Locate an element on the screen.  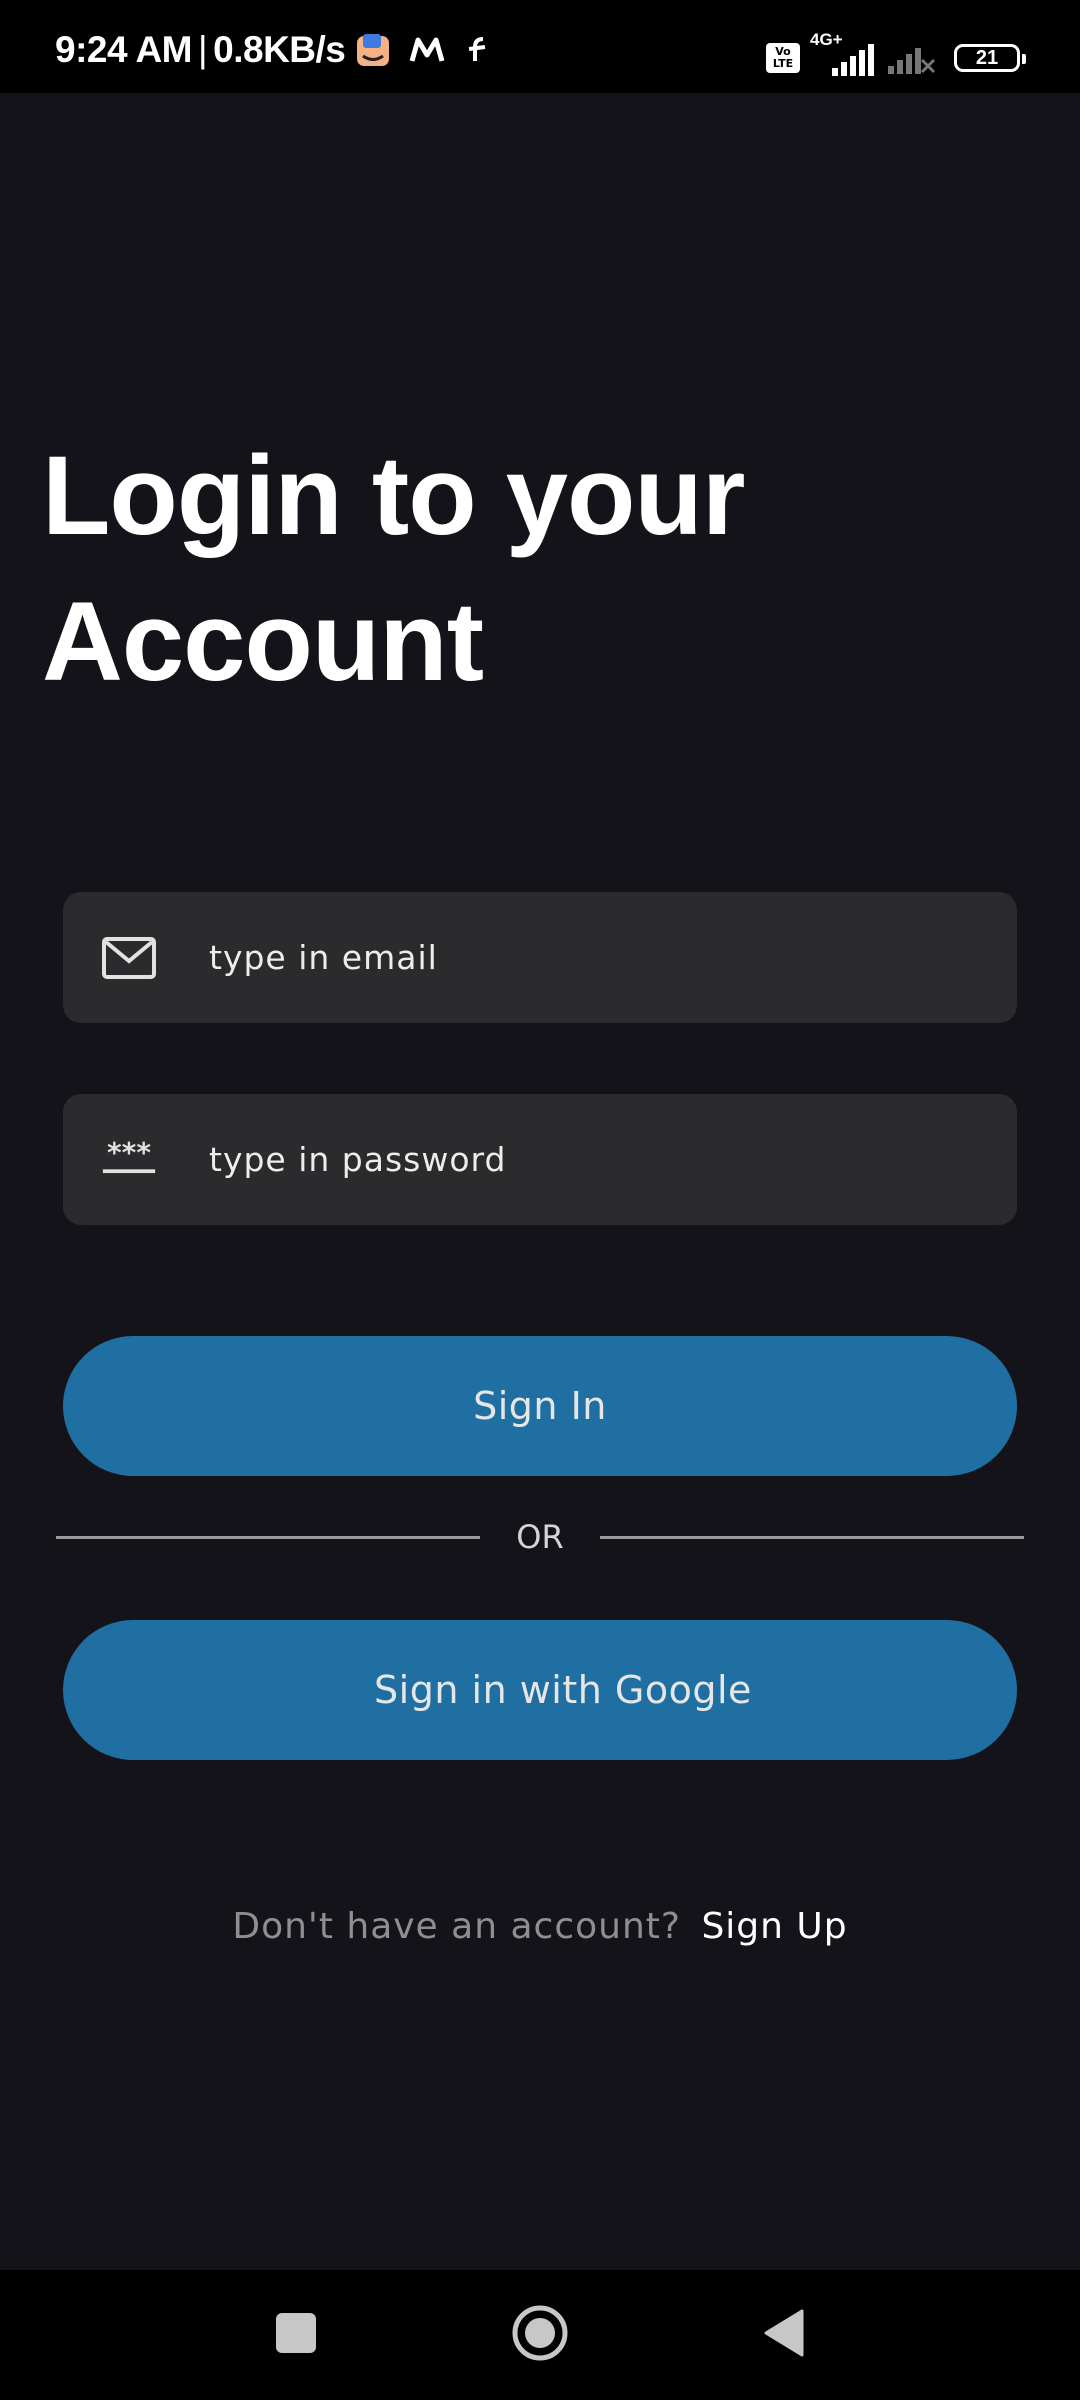
status-time: 9:24 AM is located at coordinates (124, 49).